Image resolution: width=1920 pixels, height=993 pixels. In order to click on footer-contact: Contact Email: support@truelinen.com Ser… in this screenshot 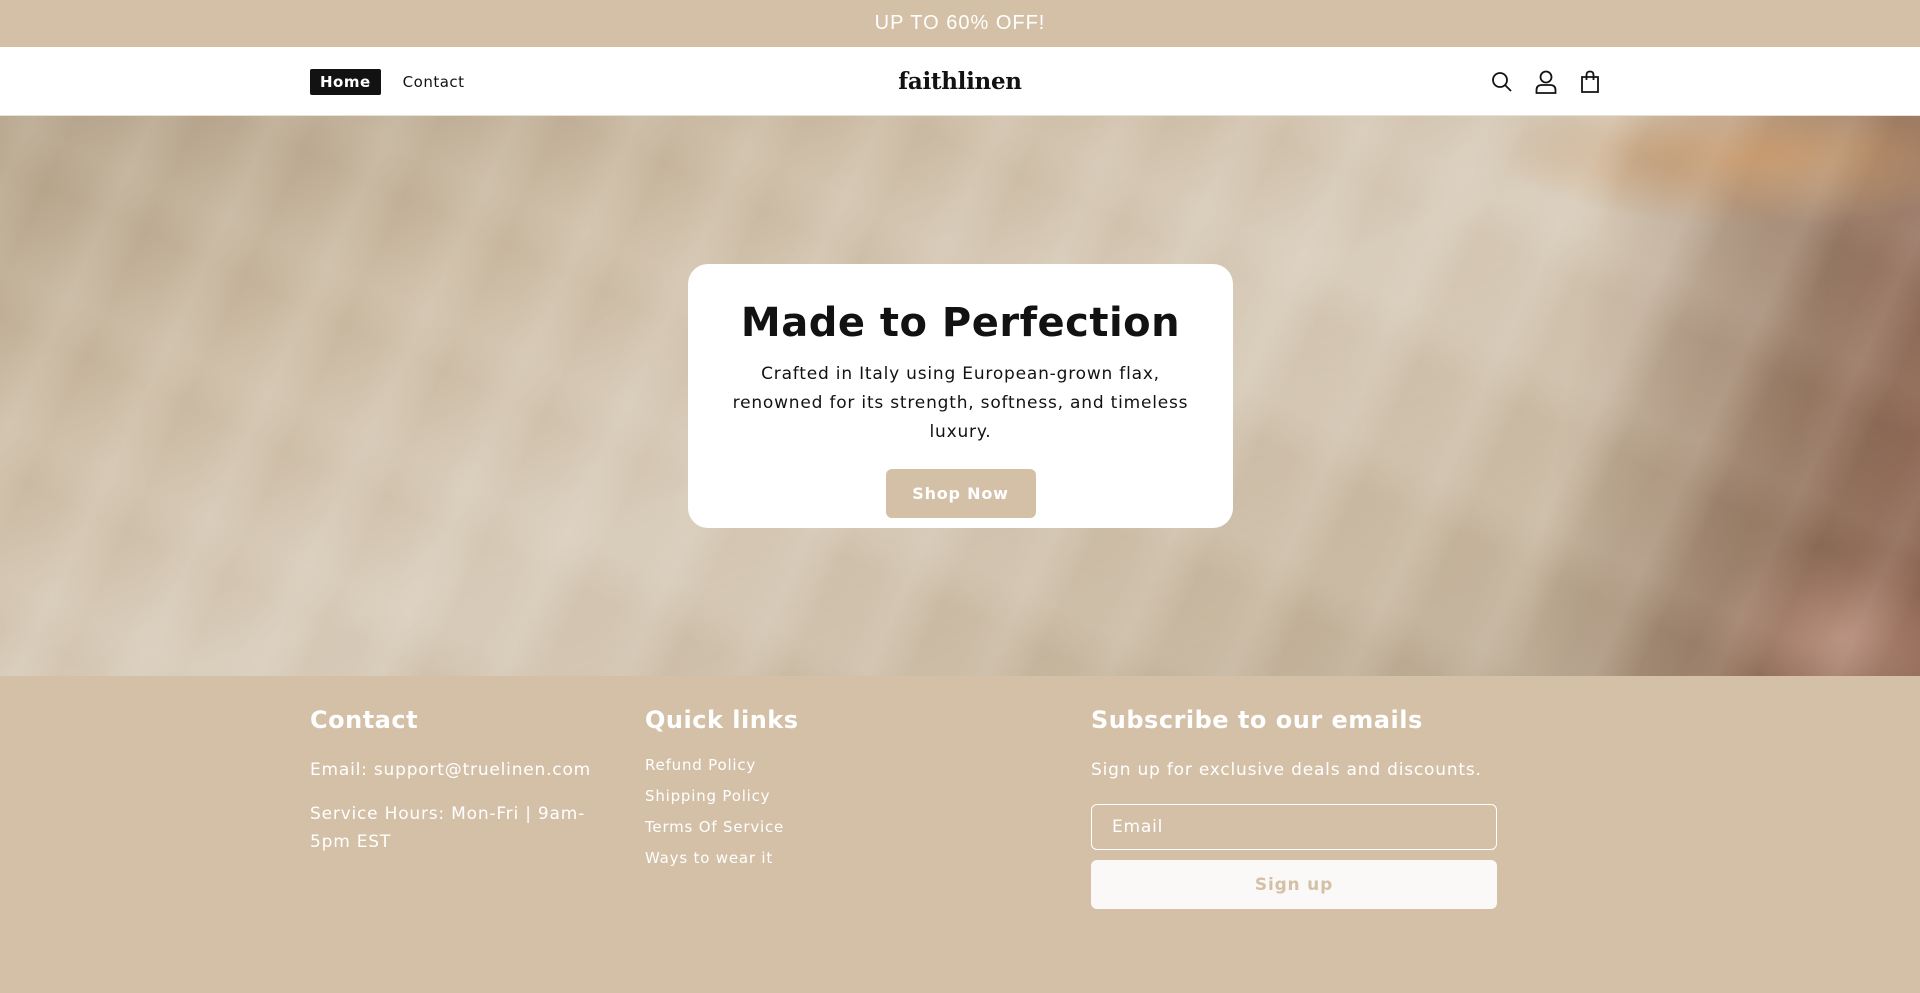, I will do `click(455, 781)`.